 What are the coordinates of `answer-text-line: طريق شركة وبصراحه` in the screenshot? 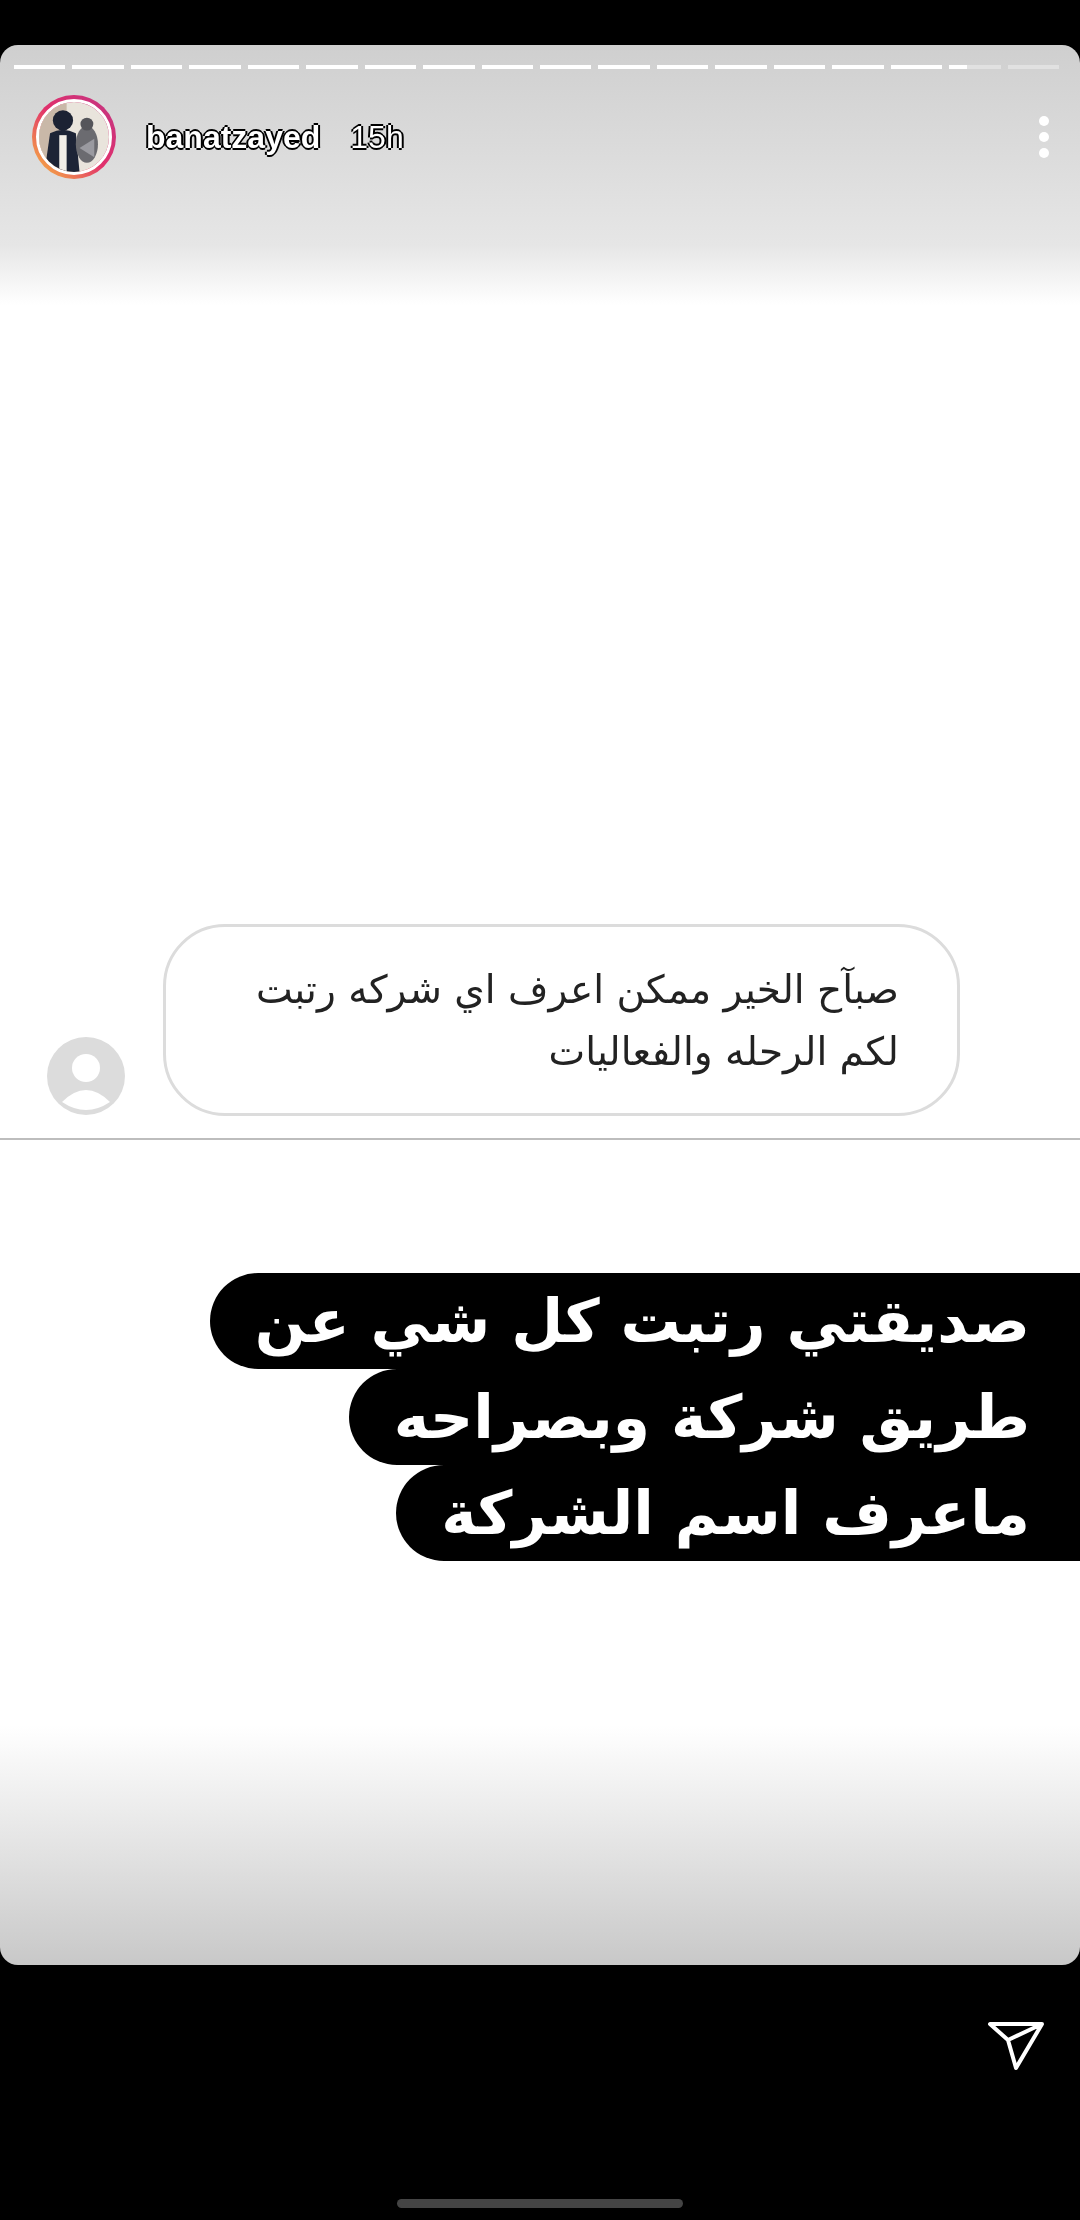 It's located at (714, 1417).